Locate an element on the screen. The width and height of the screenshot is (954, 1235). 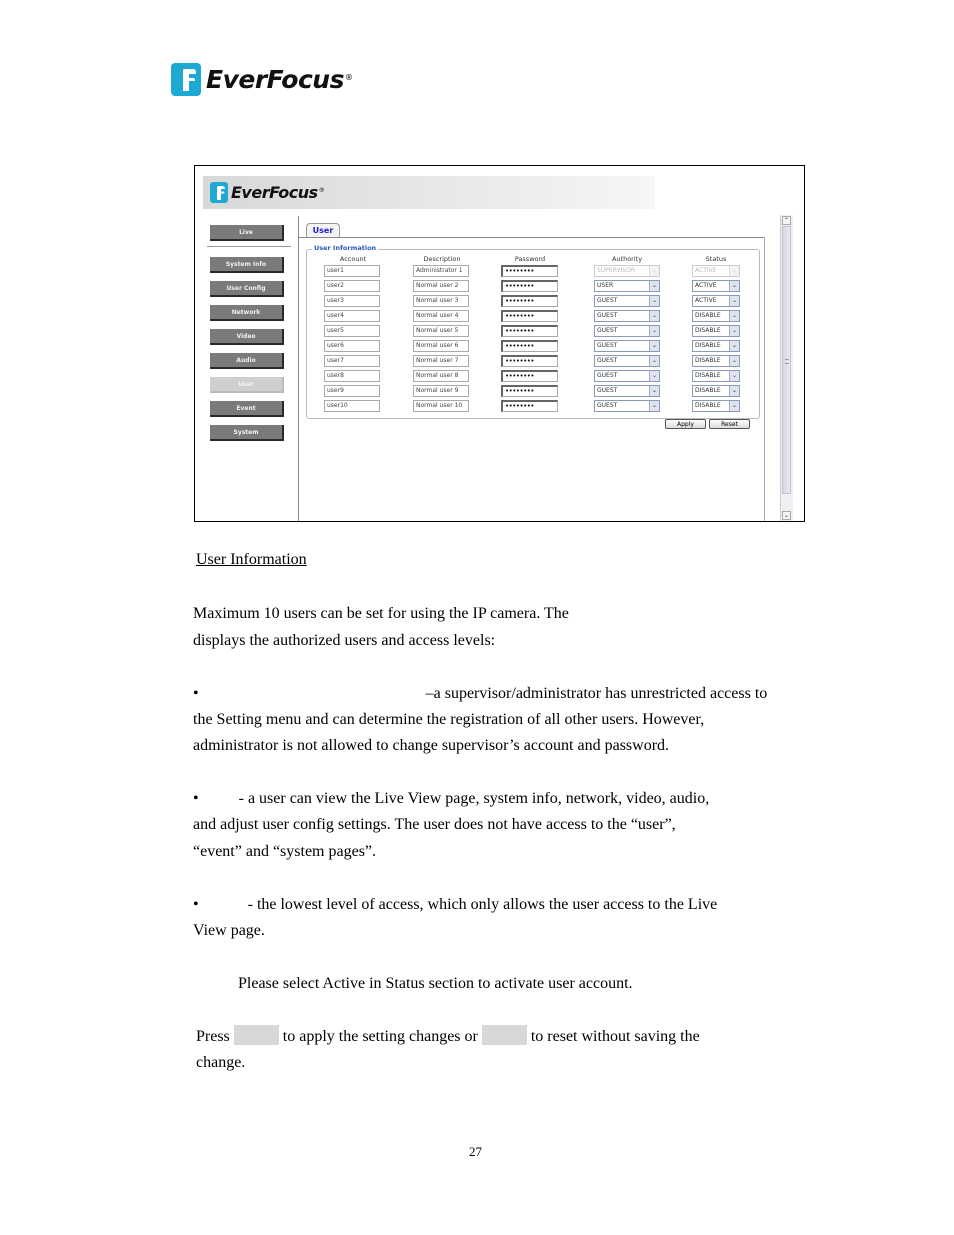
column-header-description: Description is located at coordinates (442, 259).